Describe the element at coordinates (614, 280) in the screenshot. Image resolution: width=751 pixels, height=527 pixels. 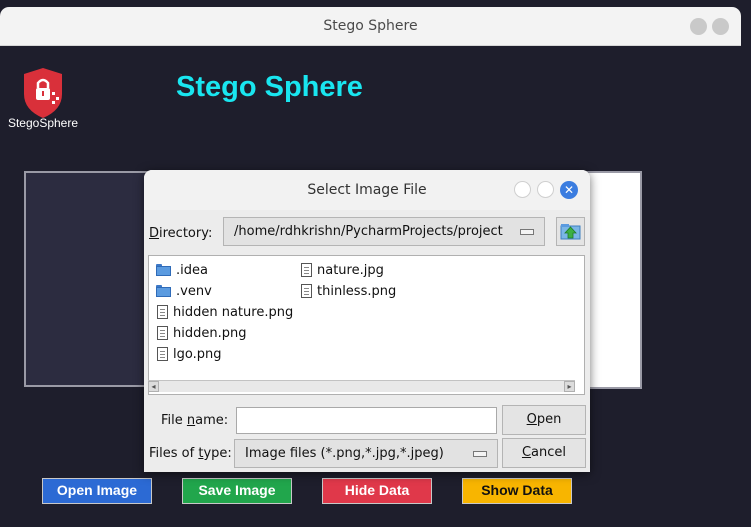
I see `image-canvas-edge` at that location.